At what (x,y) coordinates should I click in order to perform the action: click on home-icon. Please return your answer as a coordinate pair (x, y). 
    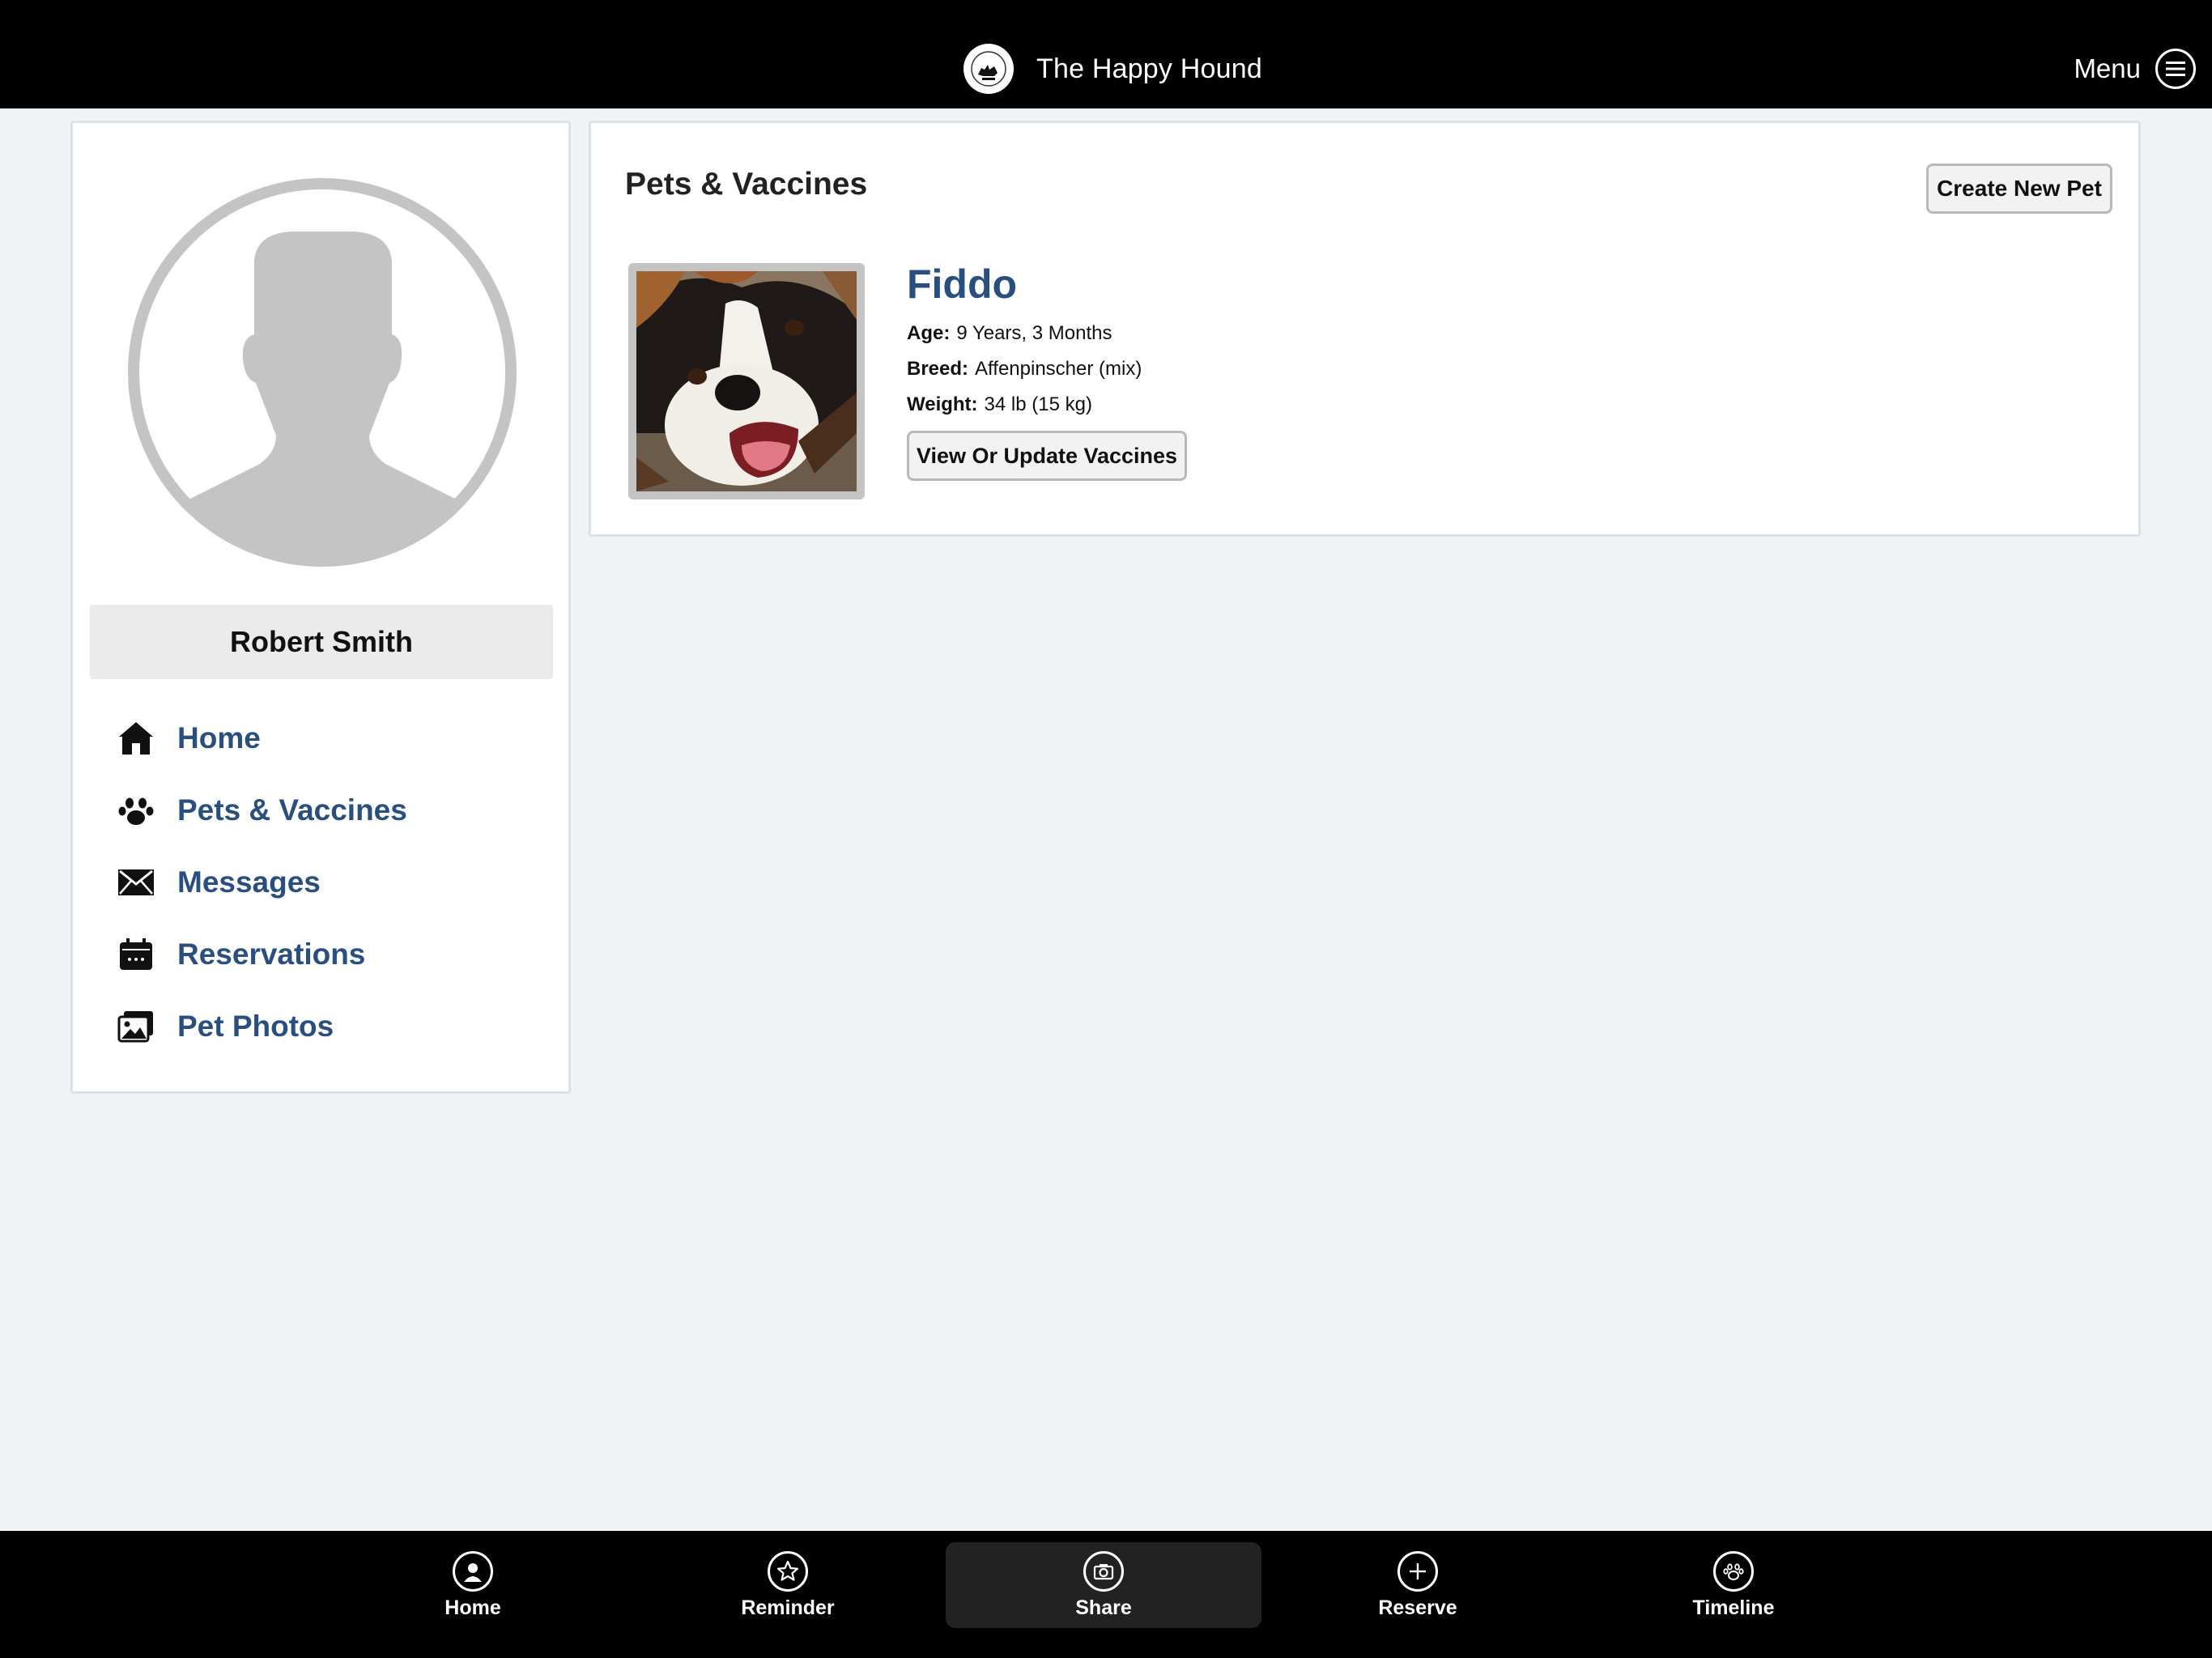
    Looking at the image, I should click on (136, 738).